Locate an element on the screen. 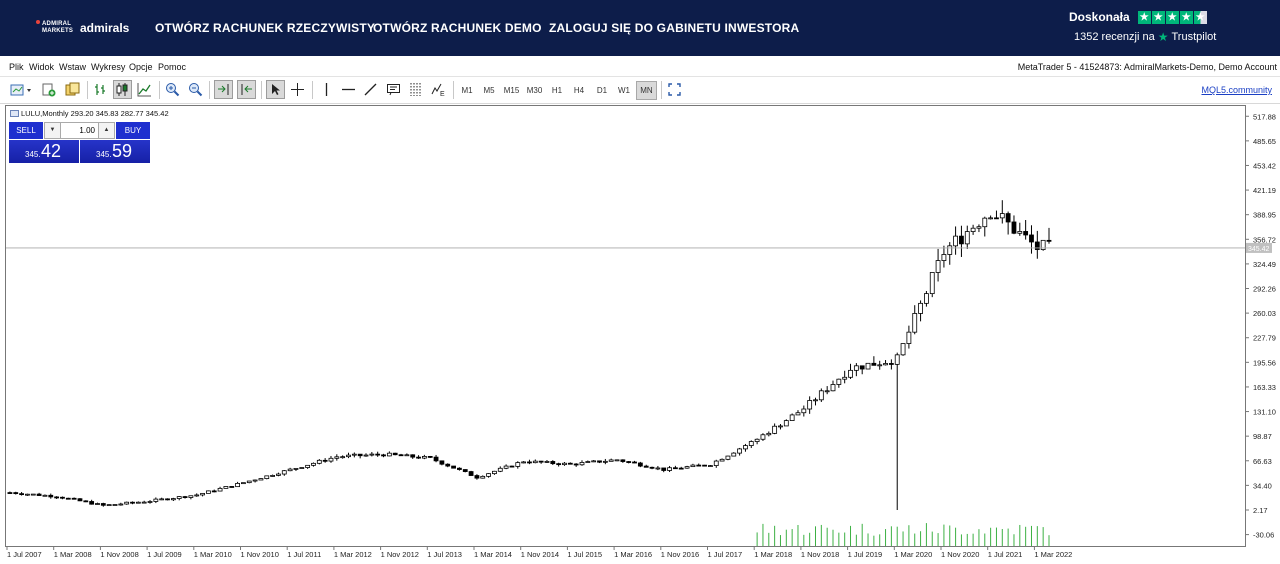  timeframe-m30: M30 is located at coordinates (534, 90).